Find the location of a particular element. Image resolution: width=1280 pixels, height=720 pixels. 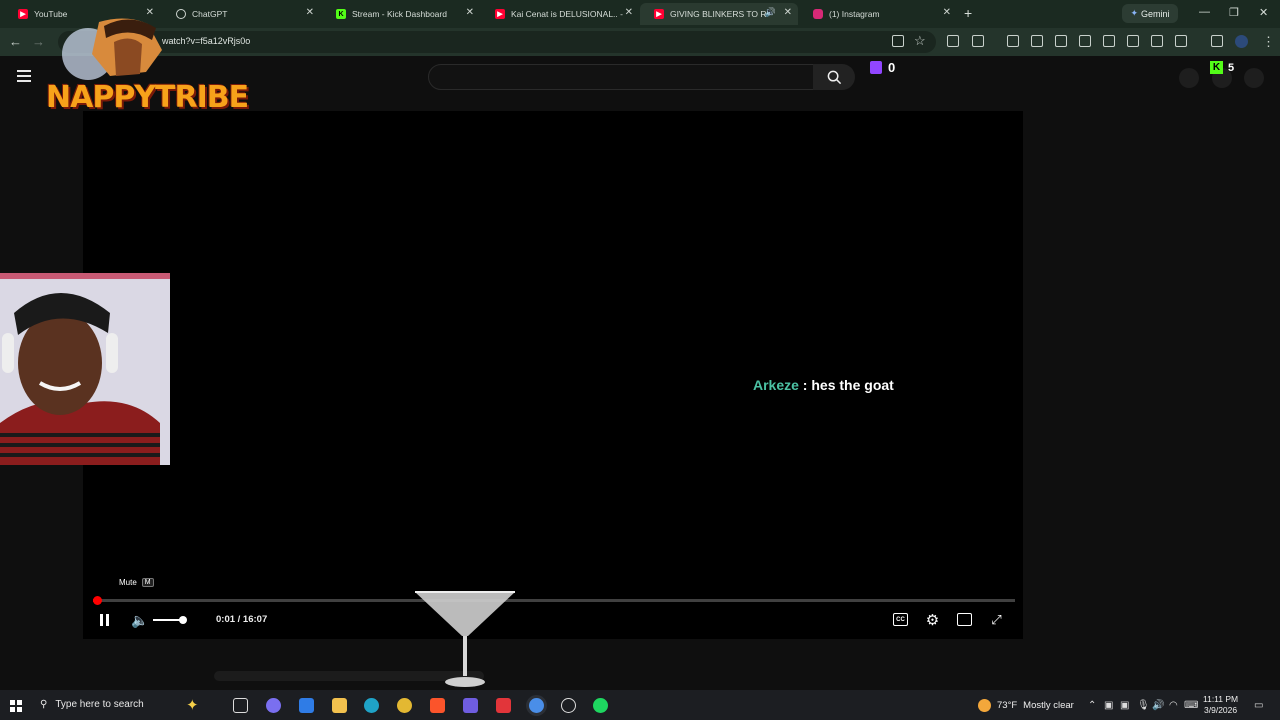

puzzle-icon is located at coordinates (978, 41).